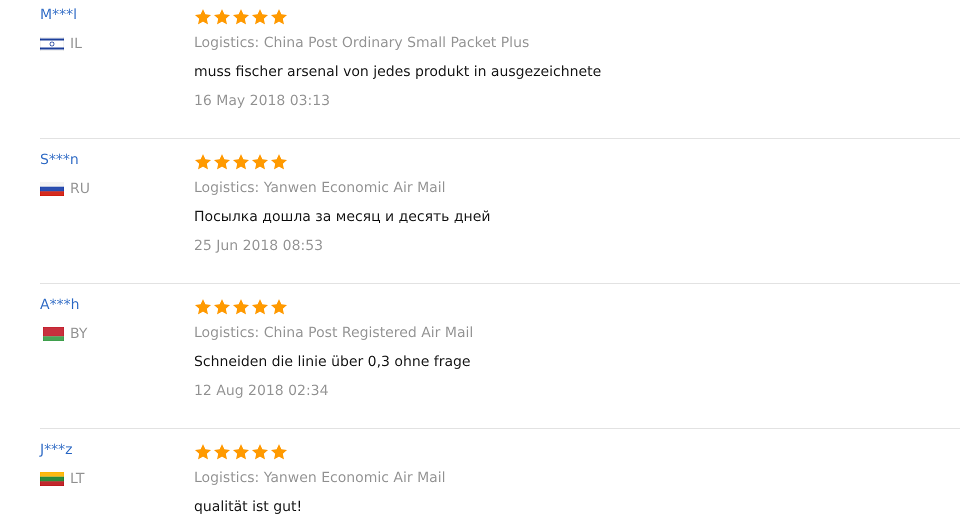 The height and width of the screenshot is (524, 960). Describe the element at coordinates (398, 72) in the screenshot. I see `review-text: muss fischer arsenal von jedes produkt in ausgezeichnete` at that location.